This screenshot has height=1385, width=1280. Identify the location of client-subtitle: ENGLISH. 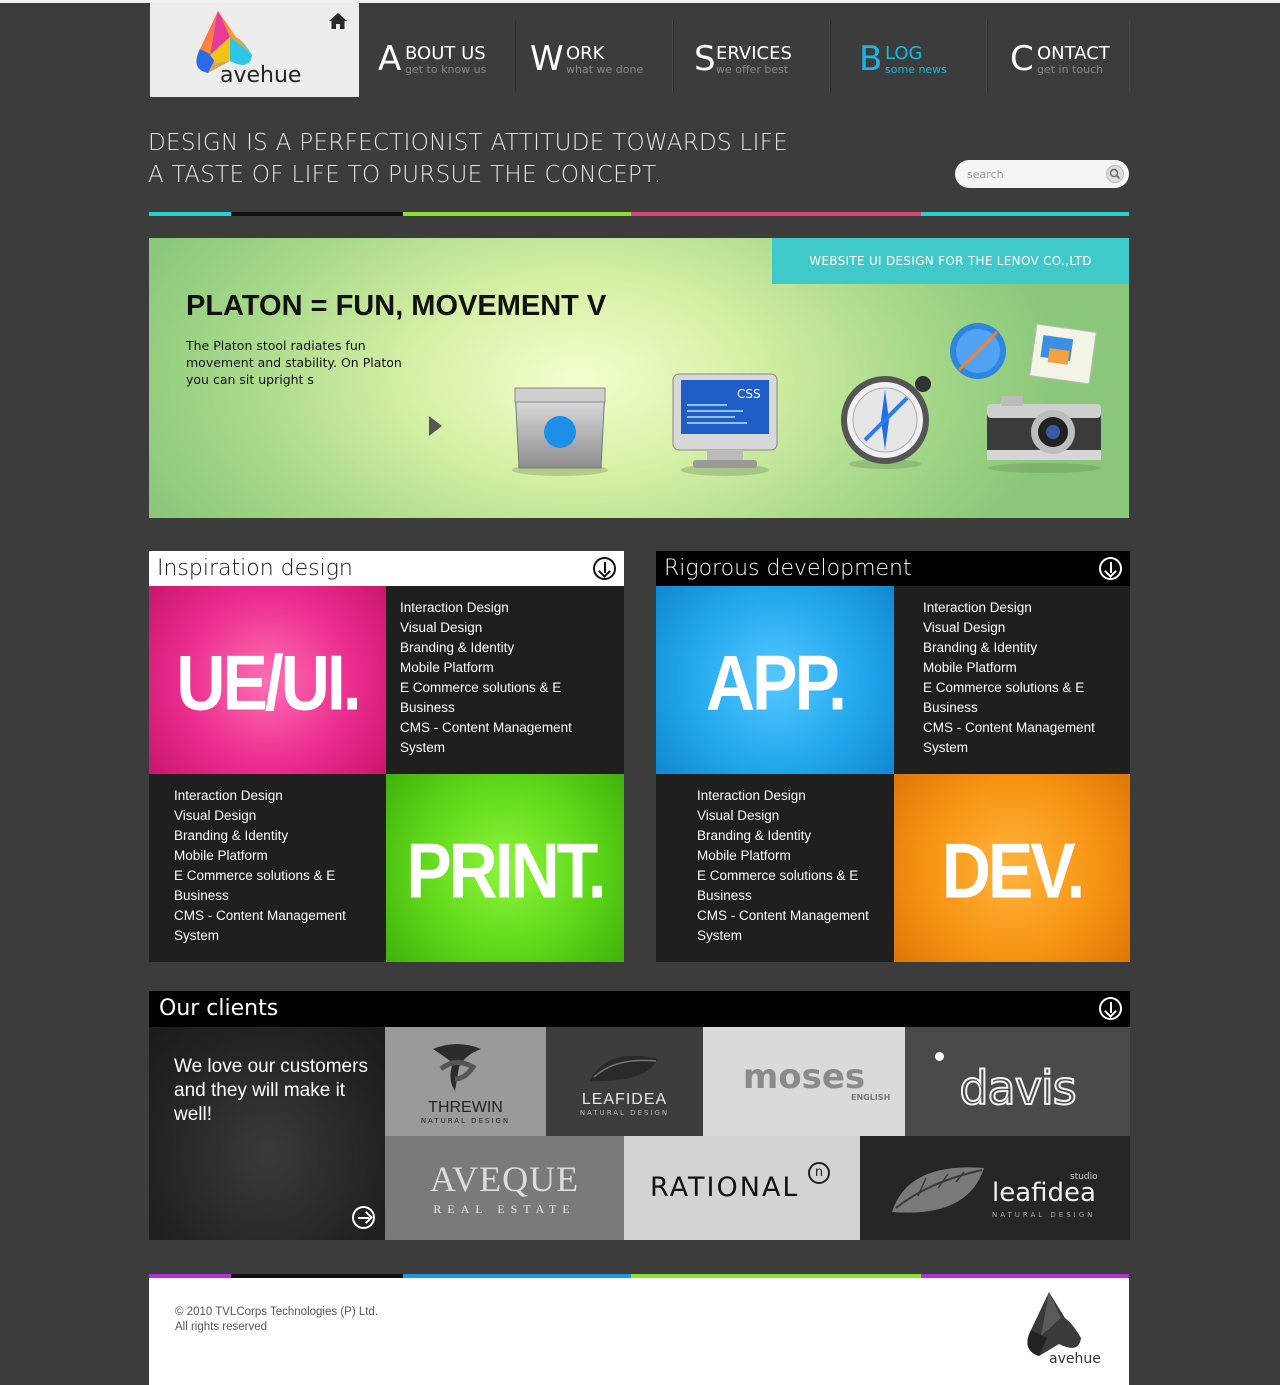
(871, 1097).